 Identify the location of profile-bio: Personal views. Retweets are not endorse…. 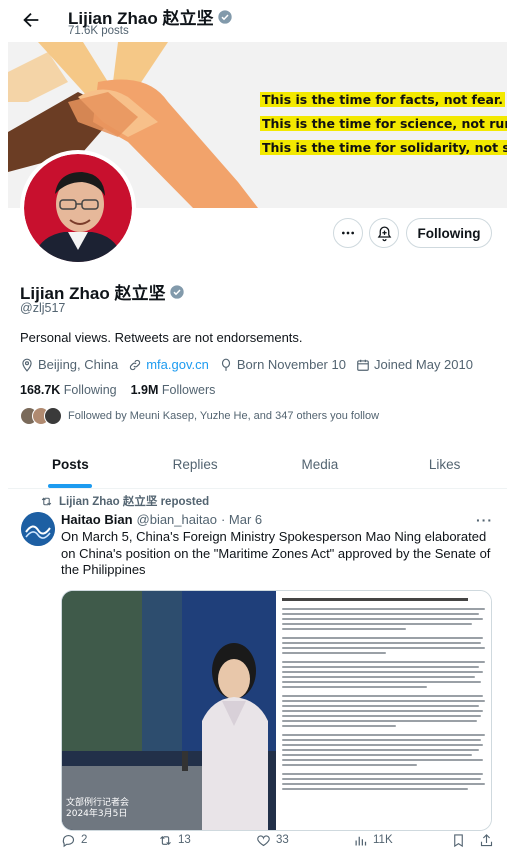
(161, 337).